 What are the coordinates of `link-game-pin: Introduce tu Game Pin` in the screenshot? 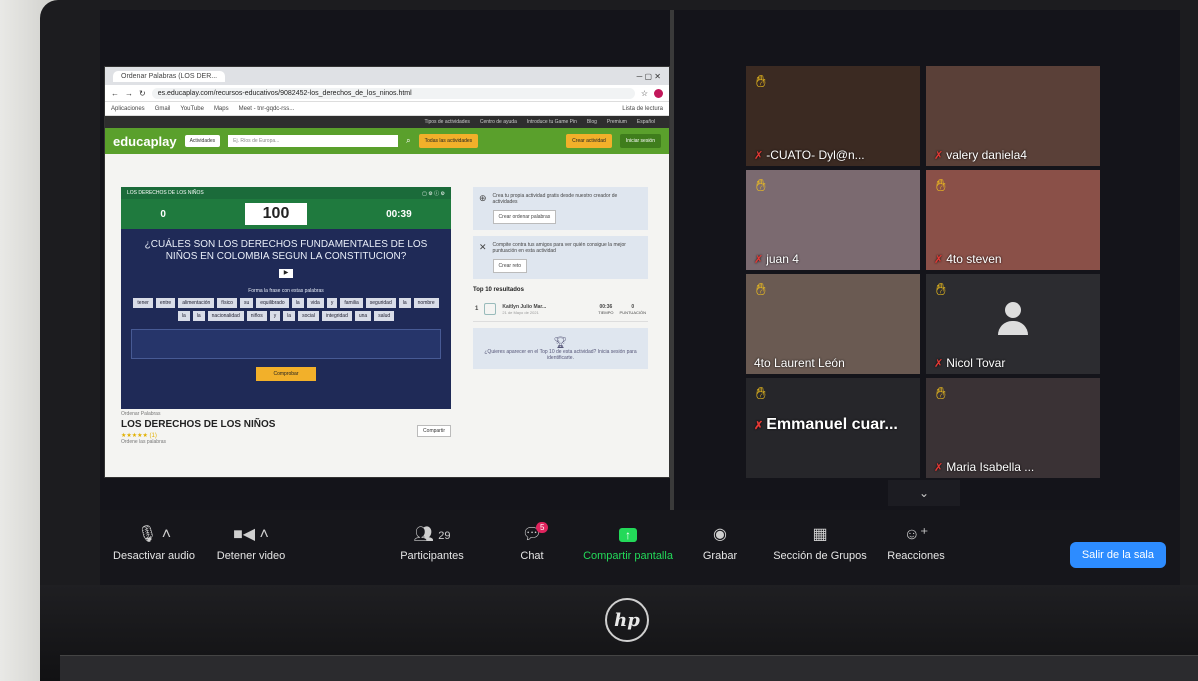 It's located at (552, 122).